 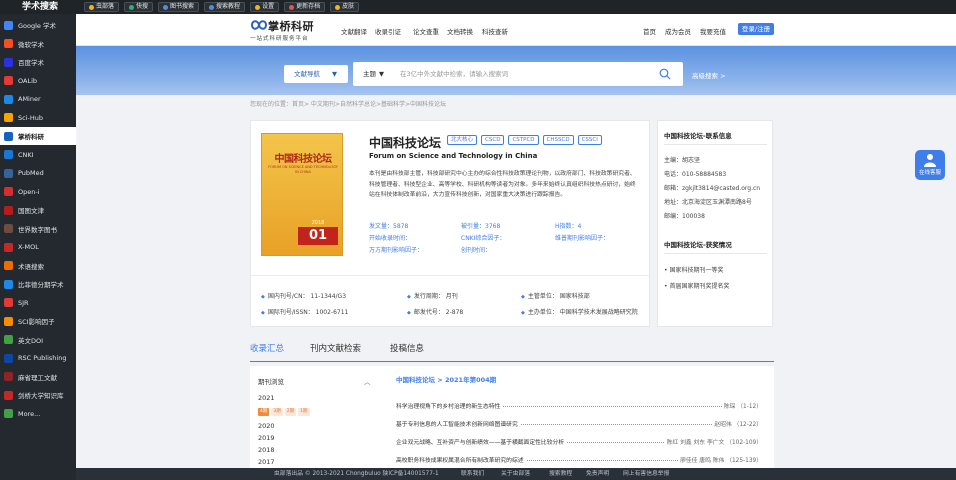 What do you see at coordinates (38, 155) in the screenshot?
I see `sidebar-item: CNKI` at bounding box center [38, 155].